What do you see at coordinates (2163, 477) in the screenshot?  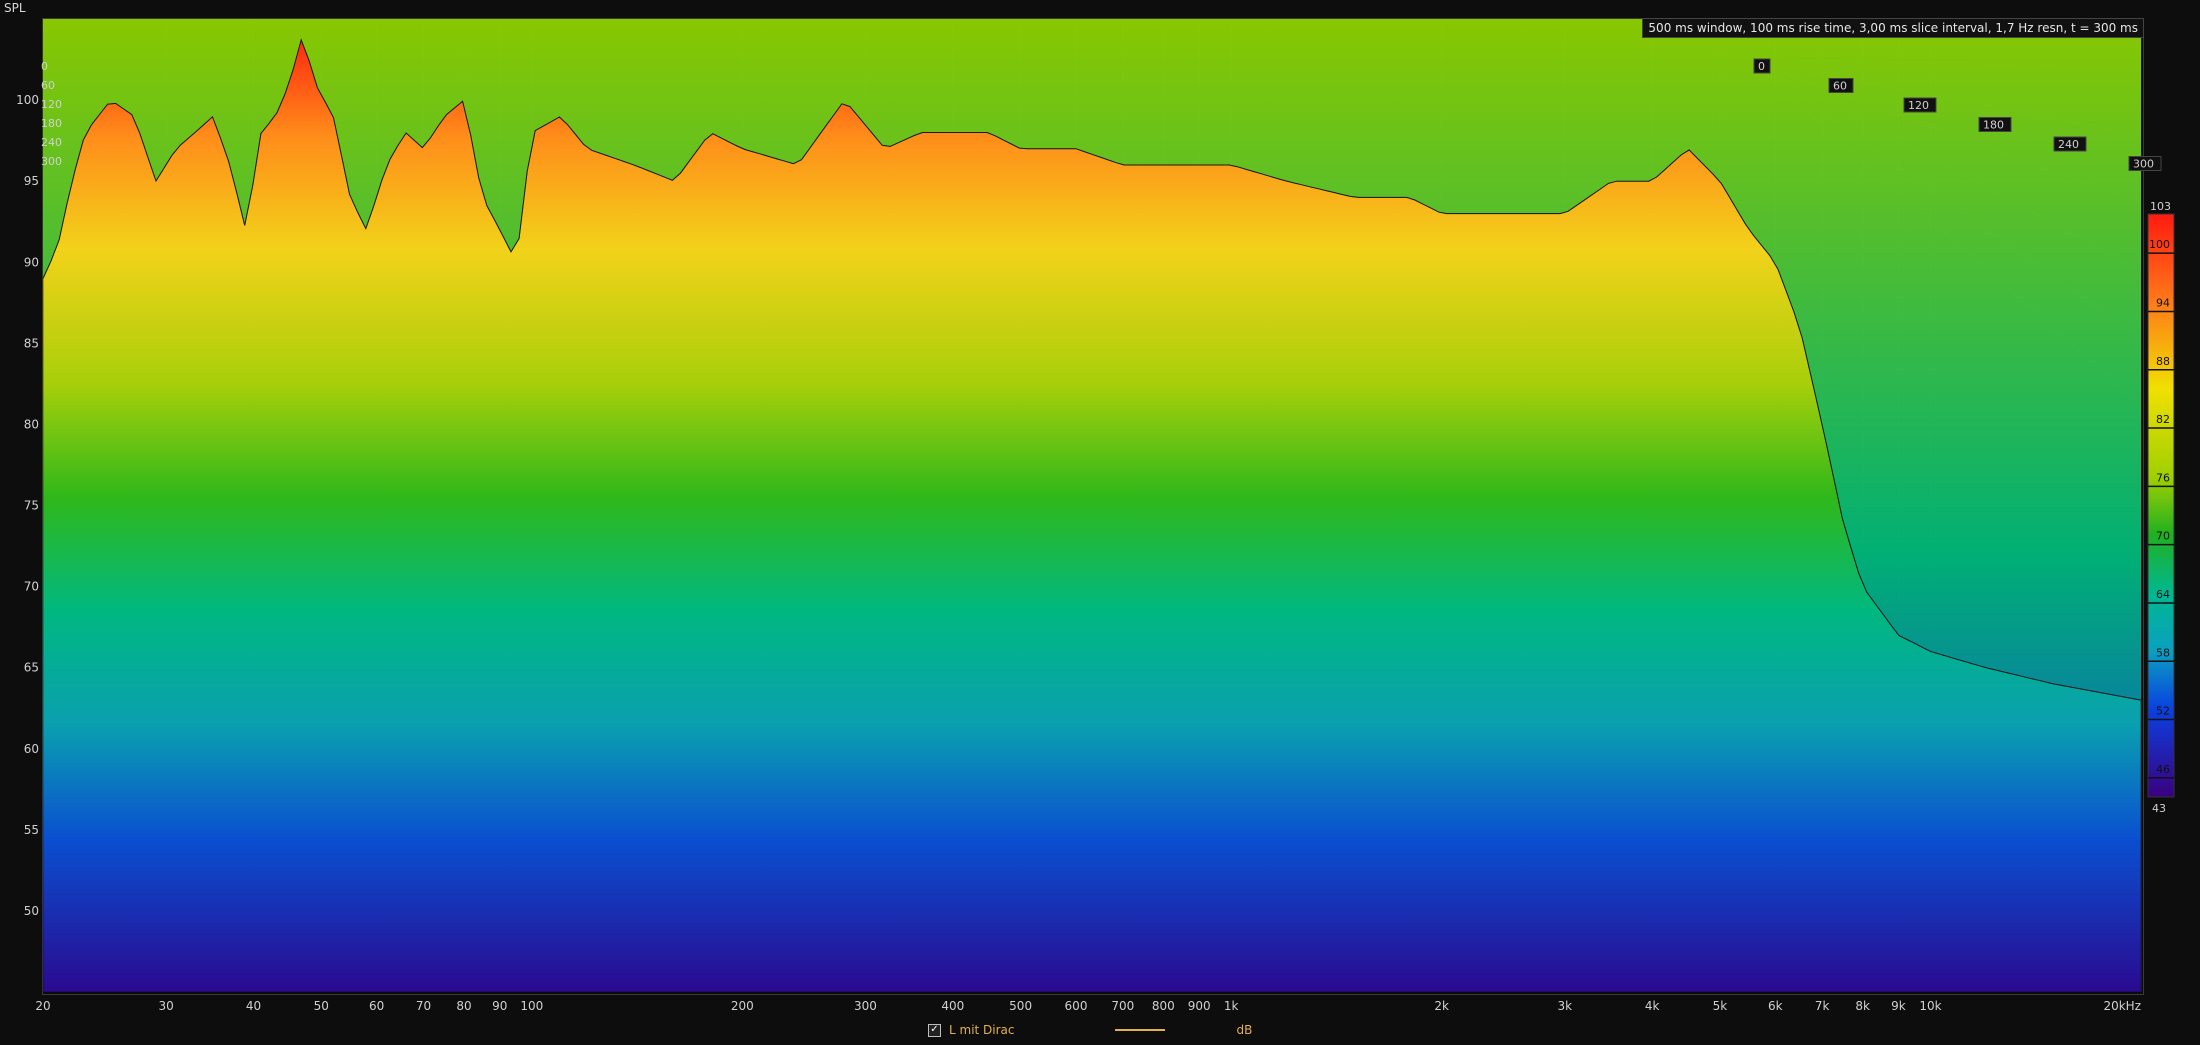 I see `colorbar-tick-label: 76` at bounding box center [2163, 477].